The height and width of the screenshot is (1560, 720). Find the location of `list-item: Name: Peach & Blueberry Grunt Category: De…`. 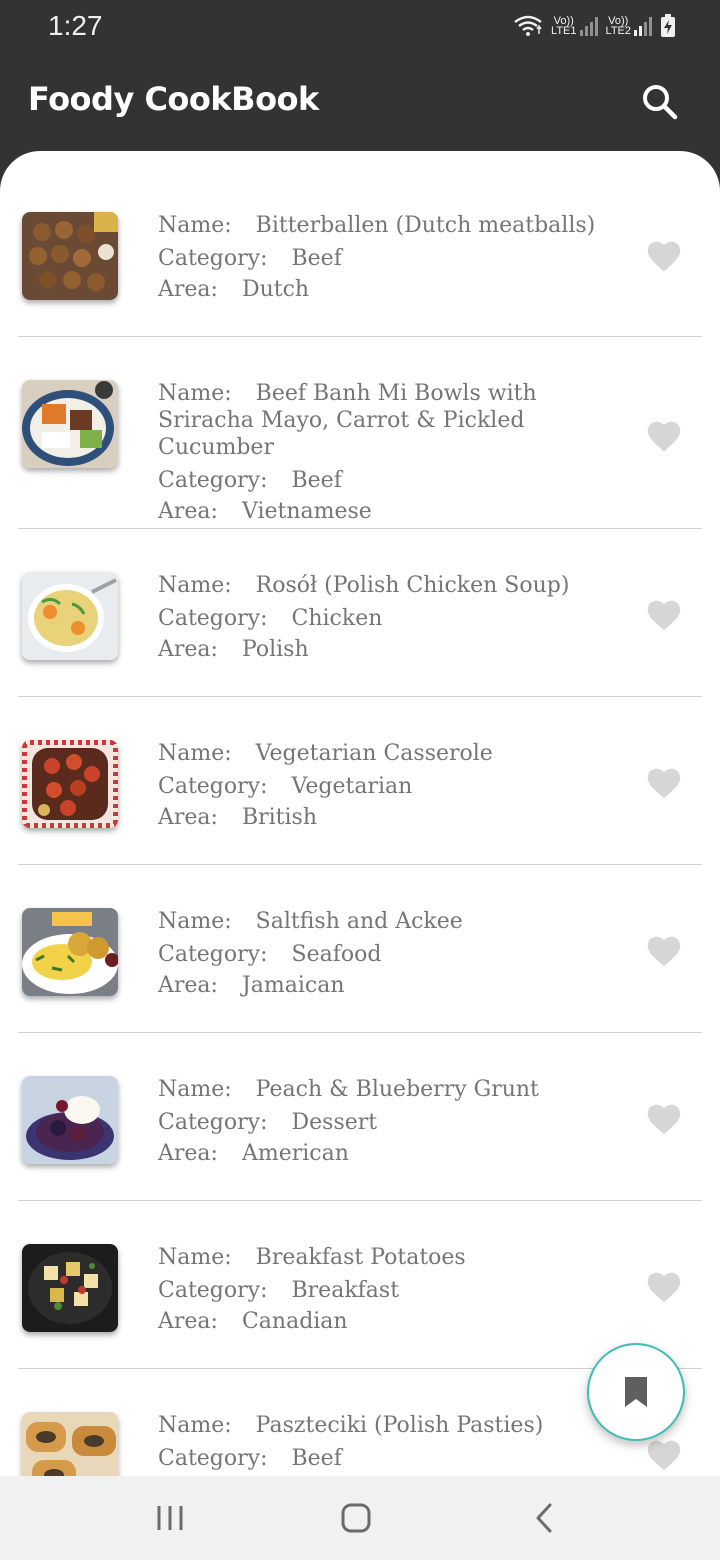

list-item: Name: Peach & Blueberry Grunt Category: De… is located at coordinates (360, 1117).